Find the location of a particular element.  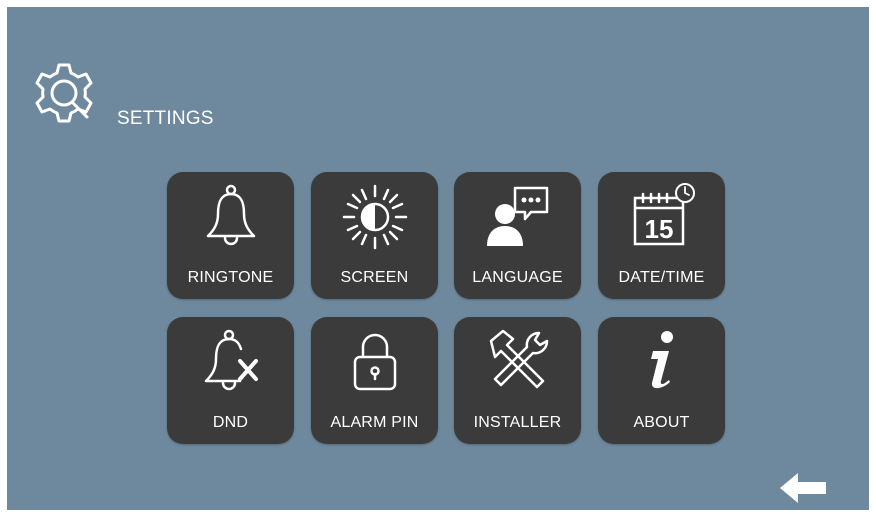

bell-icon is located at coordinates (230, 215).